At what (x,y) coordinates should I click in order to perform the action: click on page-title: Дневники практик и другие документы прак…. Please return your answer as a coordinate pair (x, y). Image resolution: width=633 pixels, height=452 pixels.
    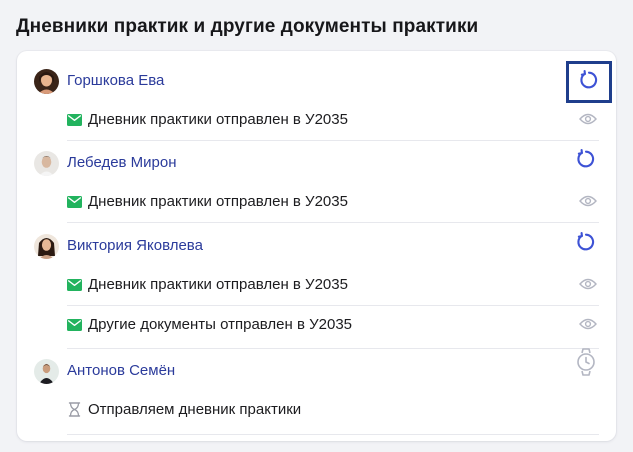
    Looking at the image, I should click on (247, 26).